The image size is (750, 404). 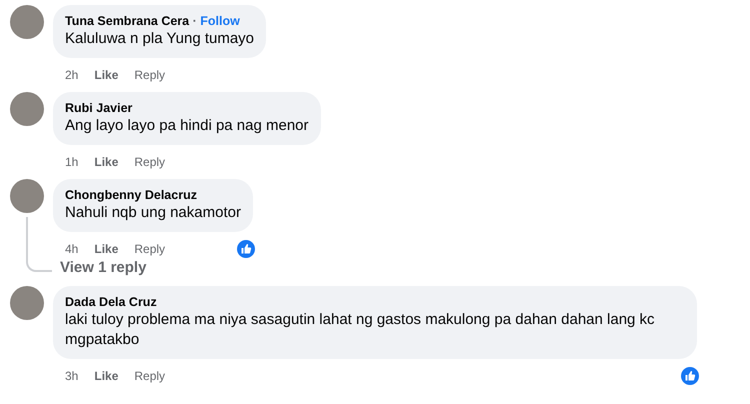 What do you see at coordinates (71, 162) in the screenshot?
I see `timestamp: 1h` at bounding box center [71, 162].